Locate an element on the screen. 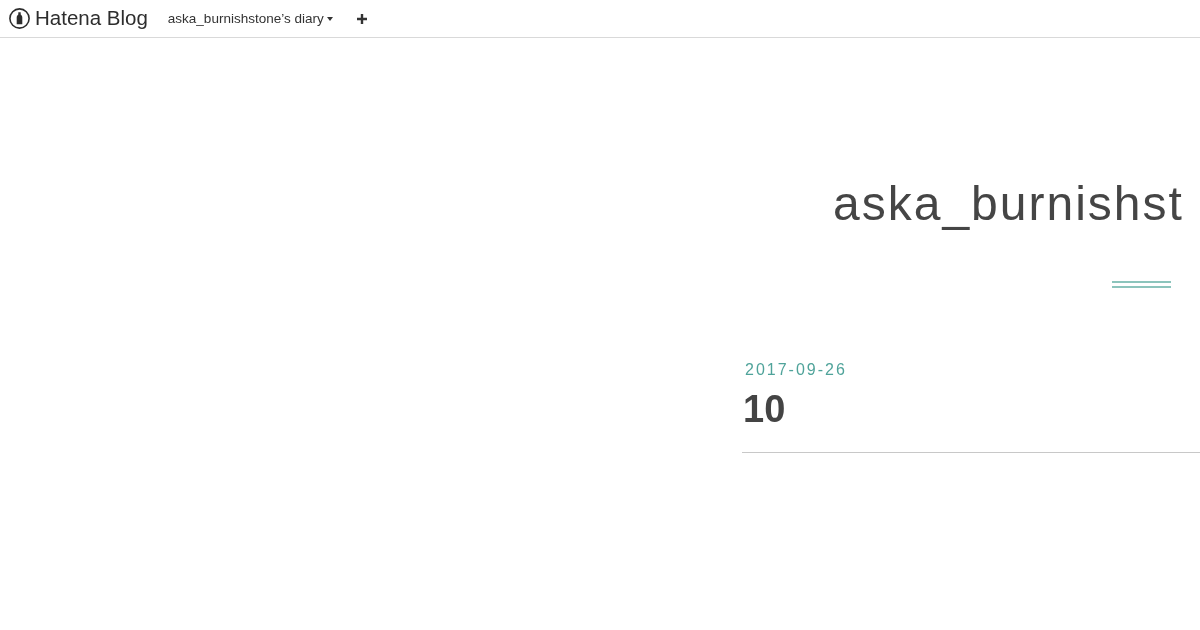 The image size is (1200, 630). caret-icon is located at coordinates (329, 18).